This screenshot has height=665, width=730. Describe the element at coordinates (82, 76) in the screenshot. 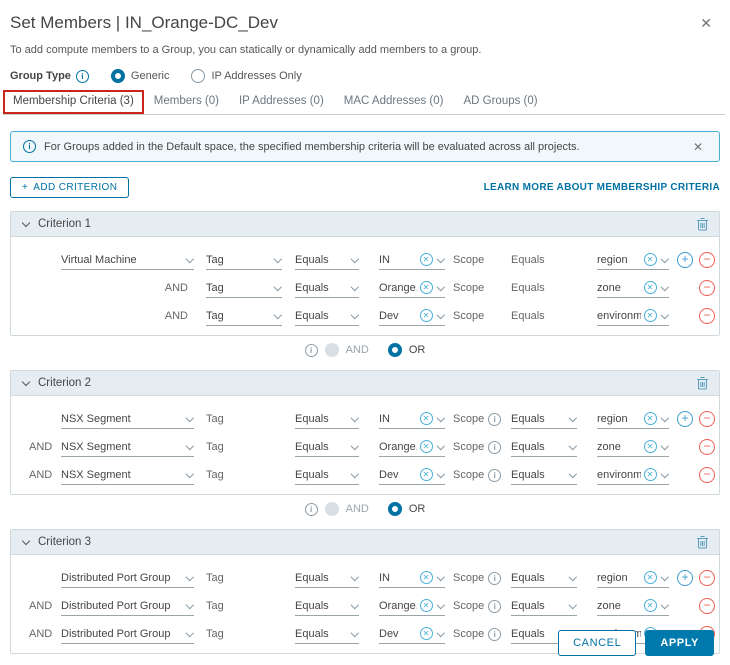

I see `group-type-info-icon: i` at that location.